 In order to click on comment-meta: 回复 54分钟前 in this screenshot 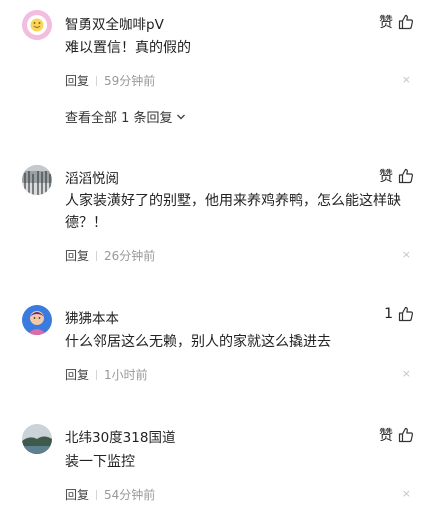, I will do `click(110, 494)`.